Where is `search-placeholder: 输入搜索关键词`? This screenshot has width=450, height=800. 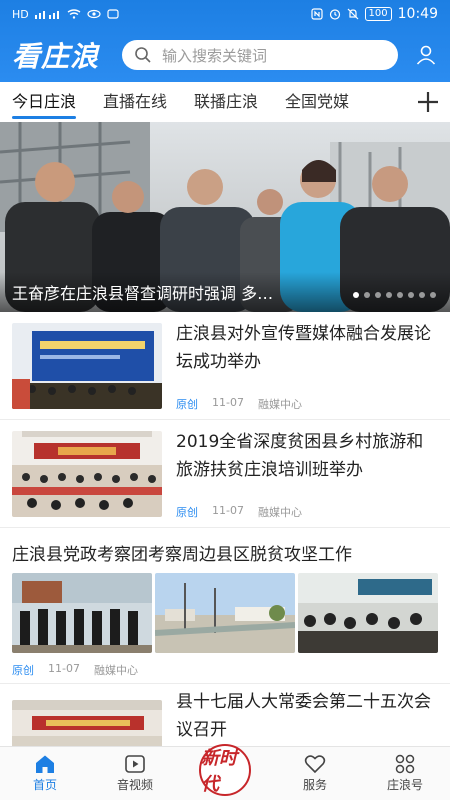
search-placeholder: 输入搜索关键词 is located at coordinates (215, 55).